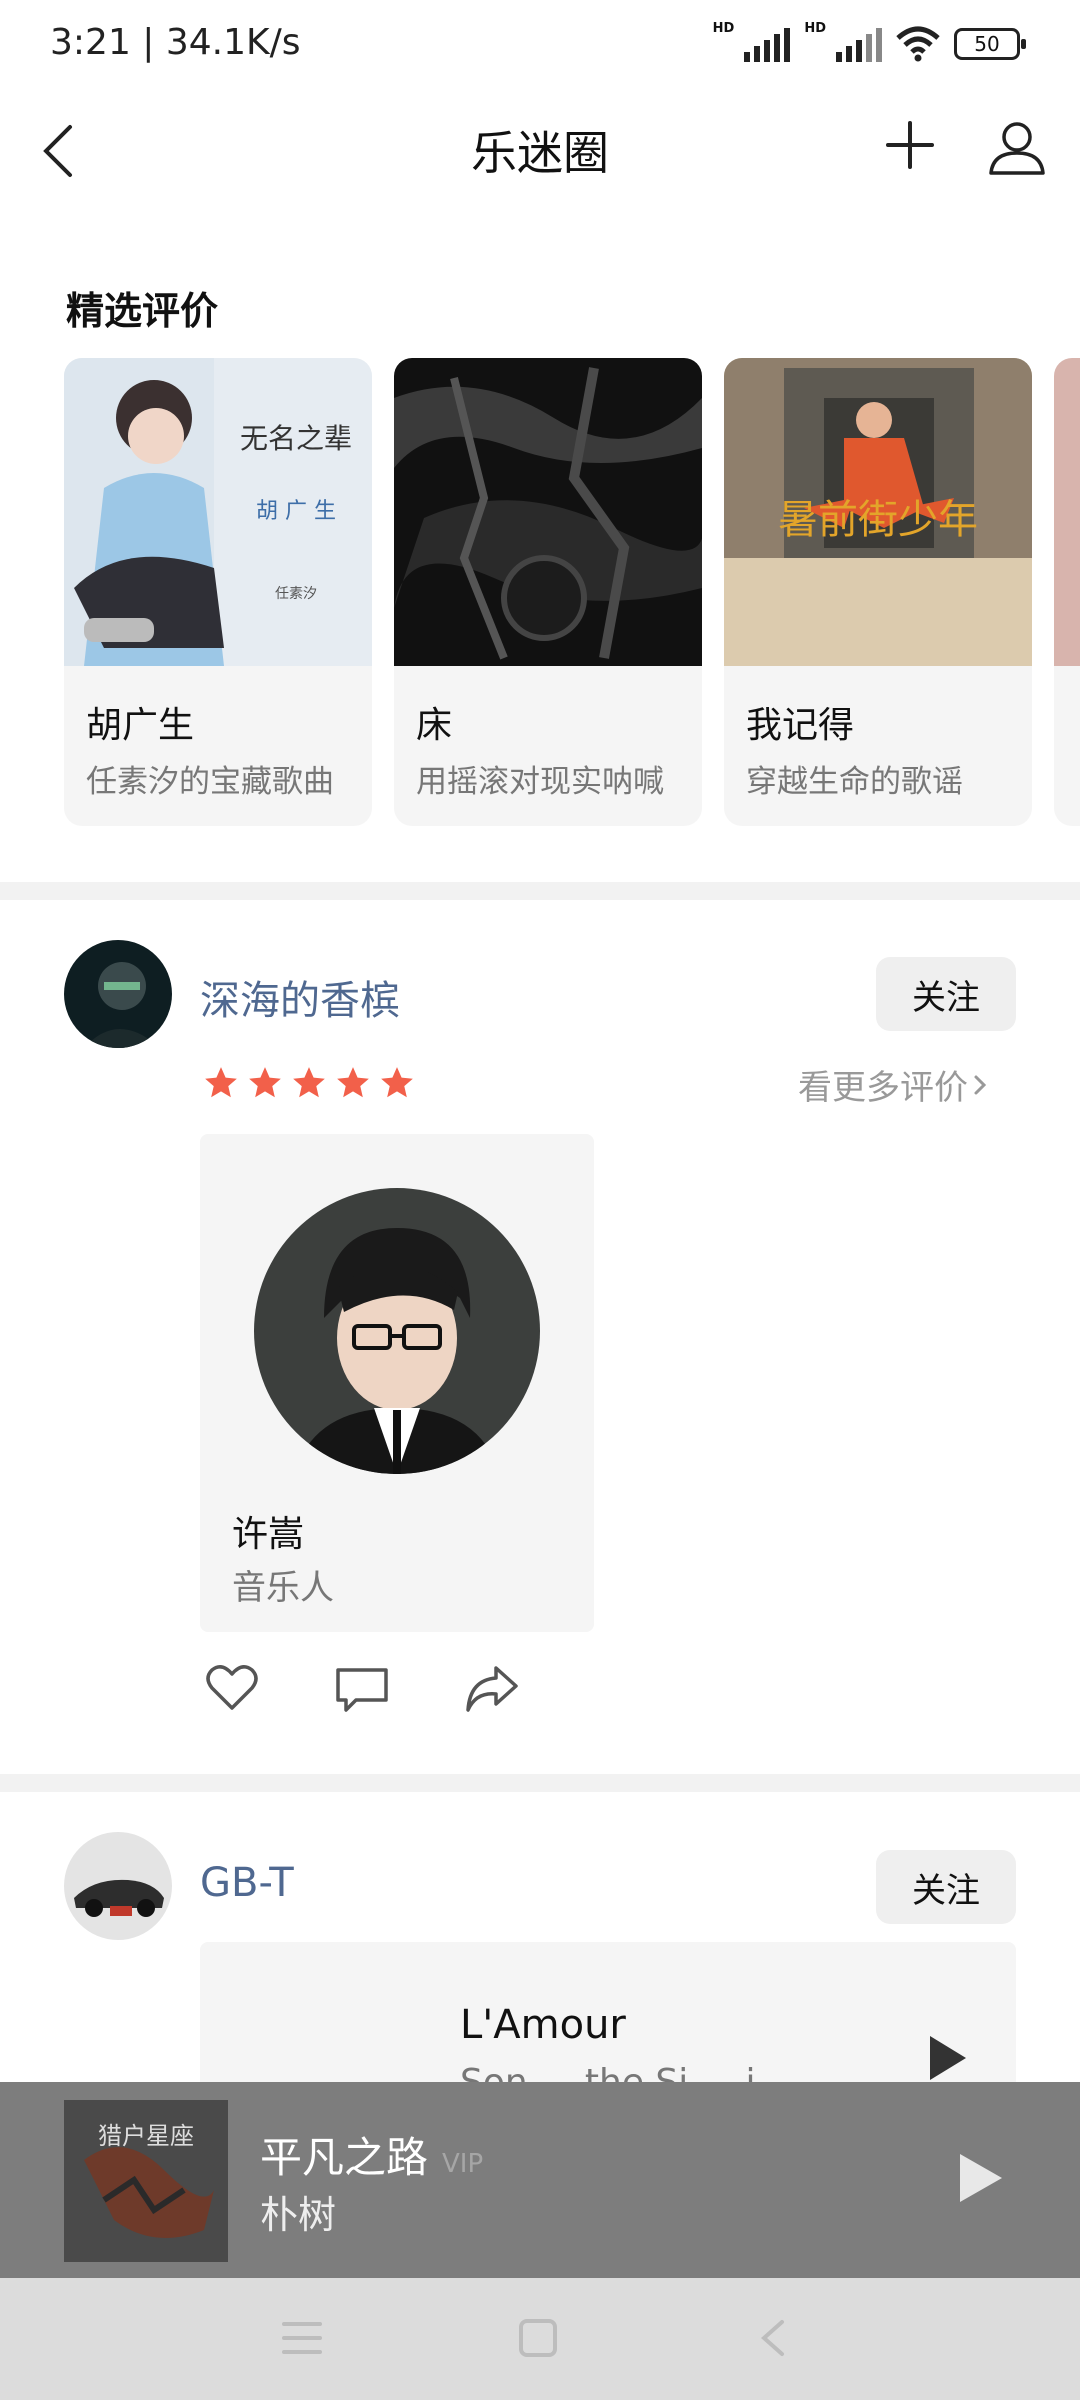 The height and width of the screenshot is (2400, 1080). What do you see at coordinates (774, 2338) in the screenshot?
I see `nav-back-icon` at bounding box center [774, 2338].